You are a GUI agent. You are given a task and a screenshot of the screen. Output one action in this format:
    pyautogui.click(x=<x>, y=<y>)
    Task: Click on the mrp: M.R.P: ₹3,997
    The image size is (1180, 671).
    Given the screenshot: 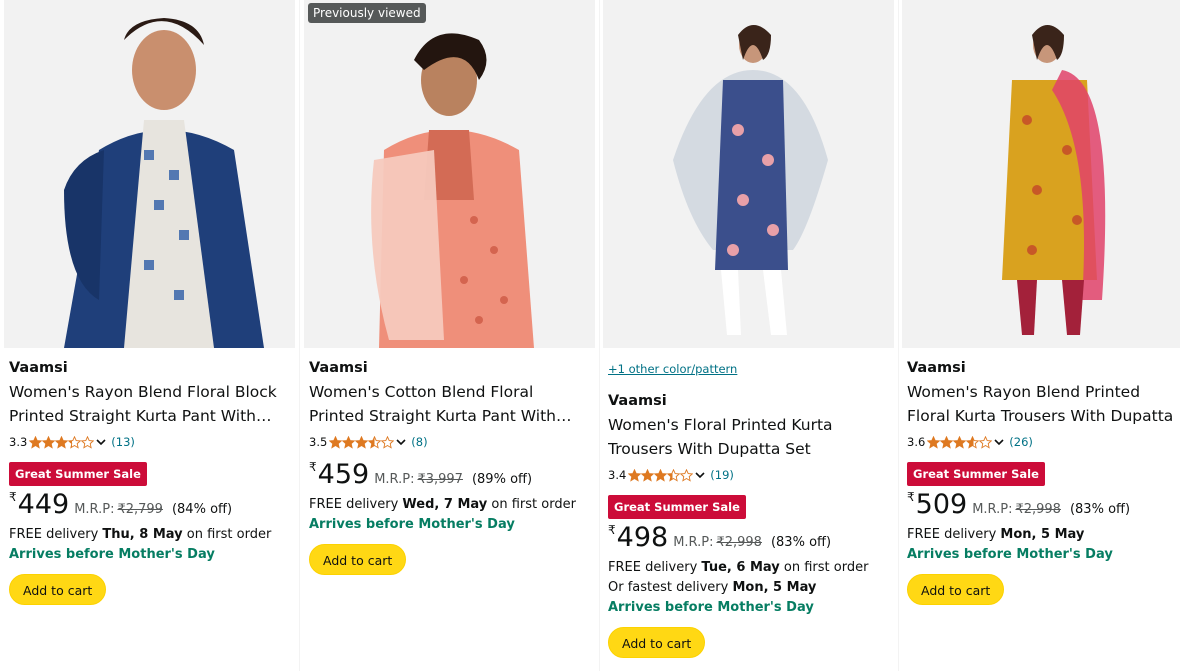 What is the action you would take?
    pyautogui.click(x=418, y=479)
    